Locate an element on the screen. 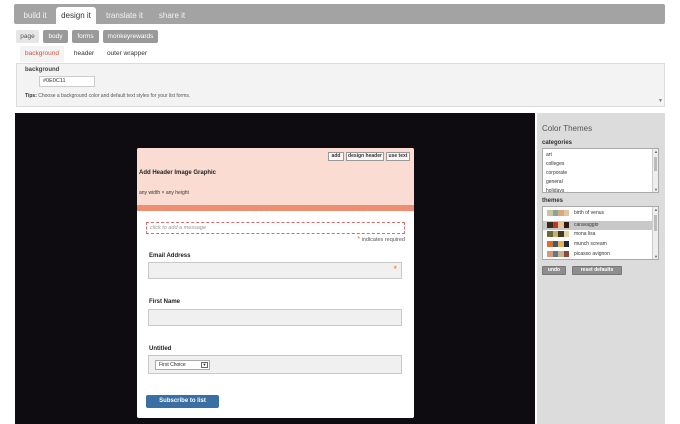 The height and width of the screenshot is (424, 680). category-item: corporate is located at coordinates (556, 173).